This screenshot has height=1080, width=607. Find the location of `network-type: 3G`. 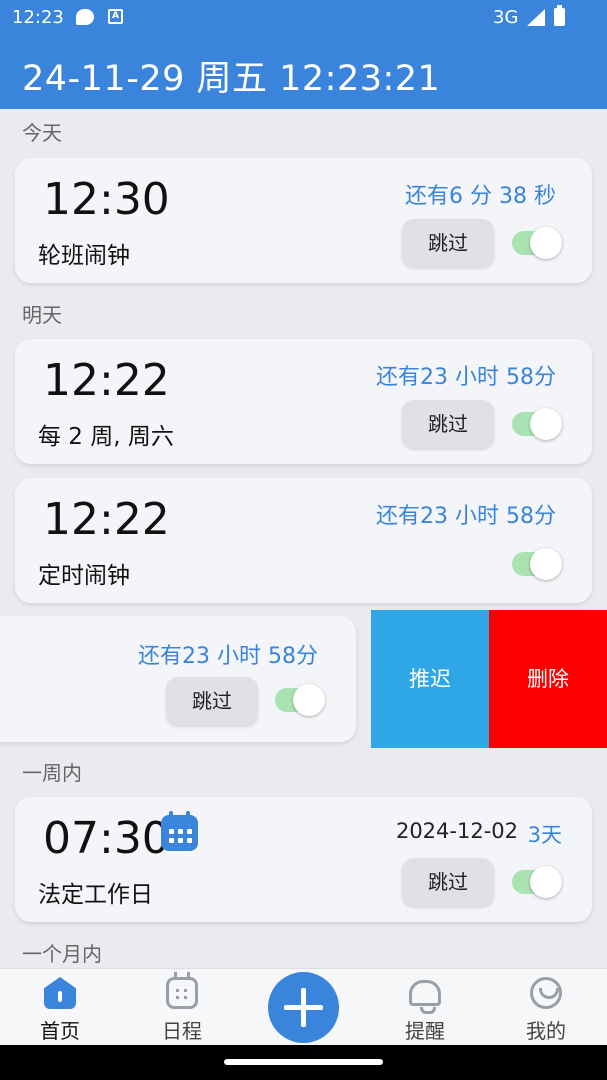

network-type: 3G is located at coordinates (506, 17).